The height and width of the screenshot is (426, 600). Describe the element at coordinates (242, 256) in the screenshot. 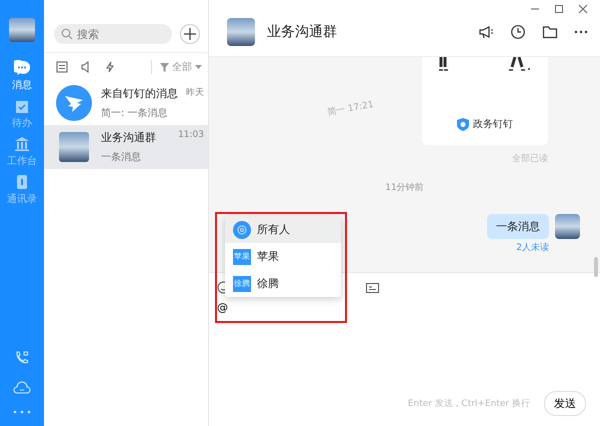

I see `avatar-label: 苹果` at that location.